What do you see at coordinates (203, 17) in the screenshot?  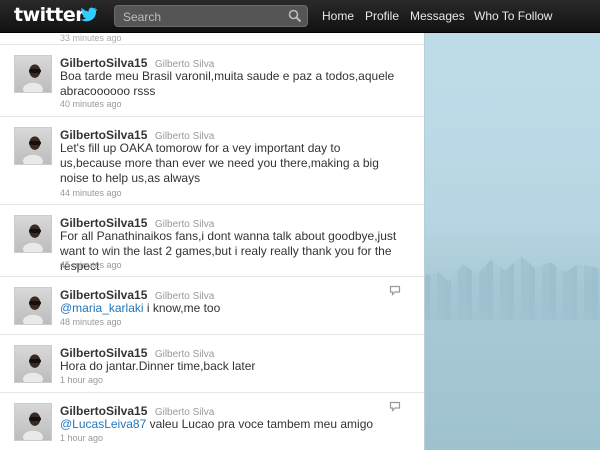 I see `search-input` at bounding box center [203, 17].